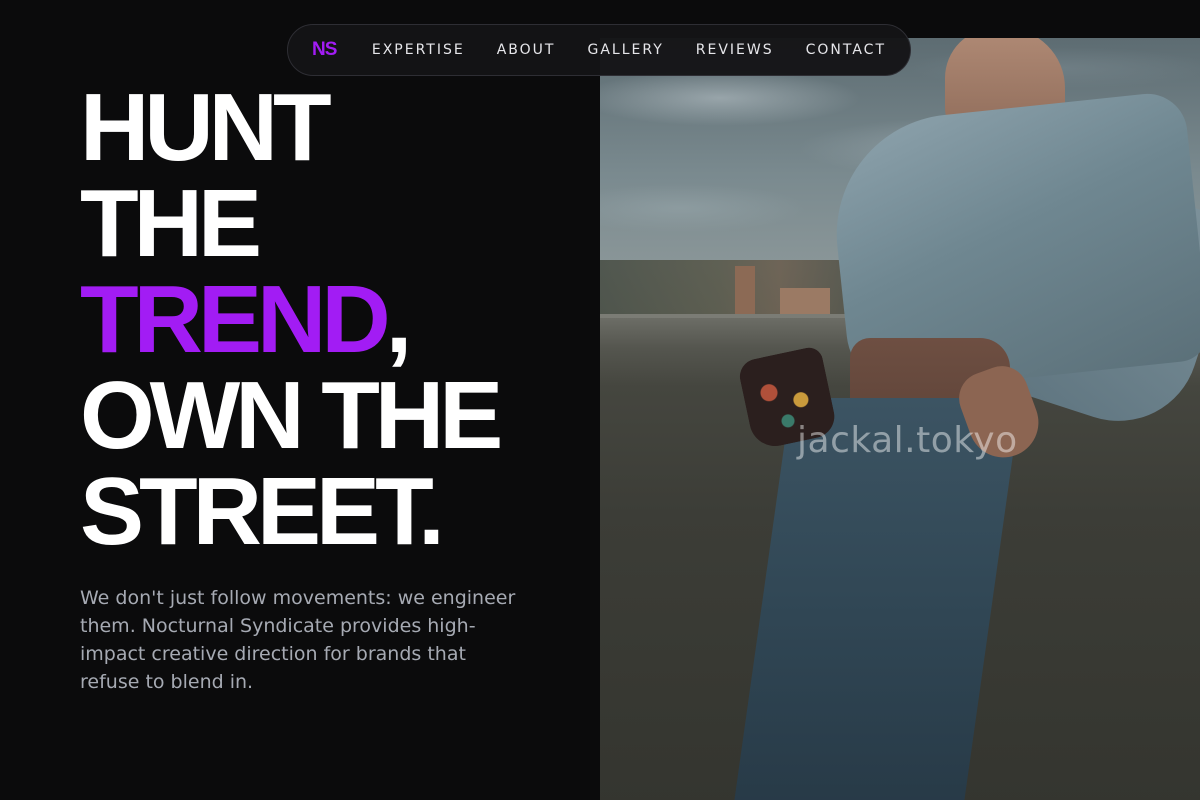  Describe the element at coordinates (291, 415) in the screenshot. I see `headline-line-4: OWN THE` at that location.